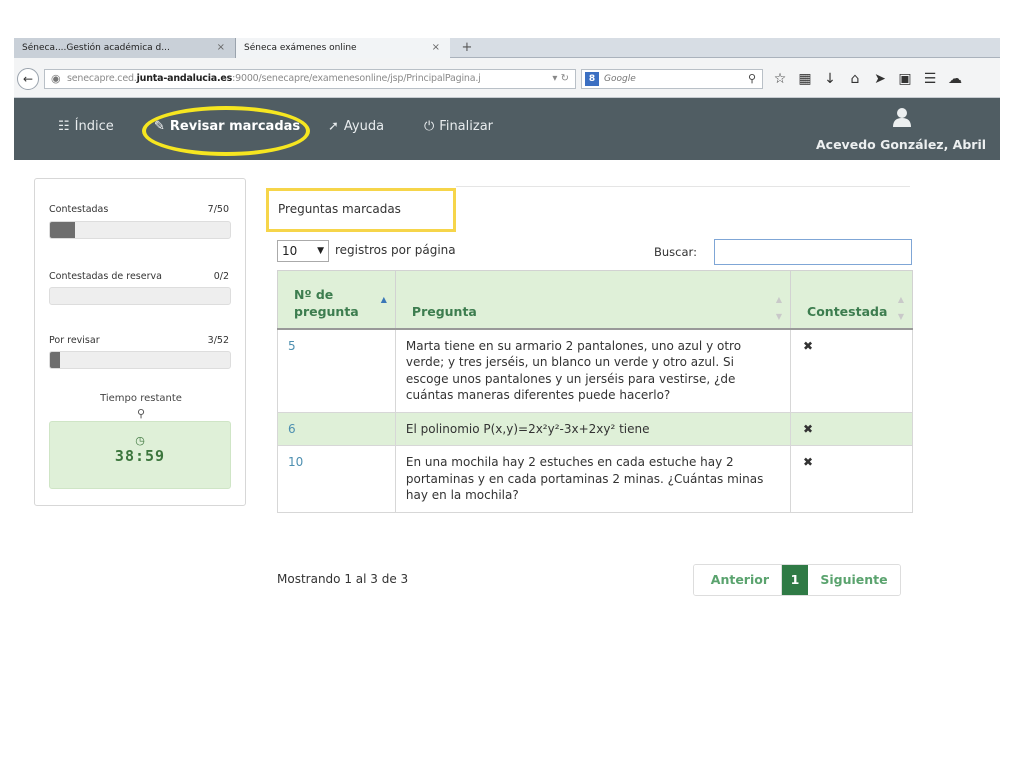 The image size is (1024, 768). I want to click on review-label: Por revisar, so click(74, 340).